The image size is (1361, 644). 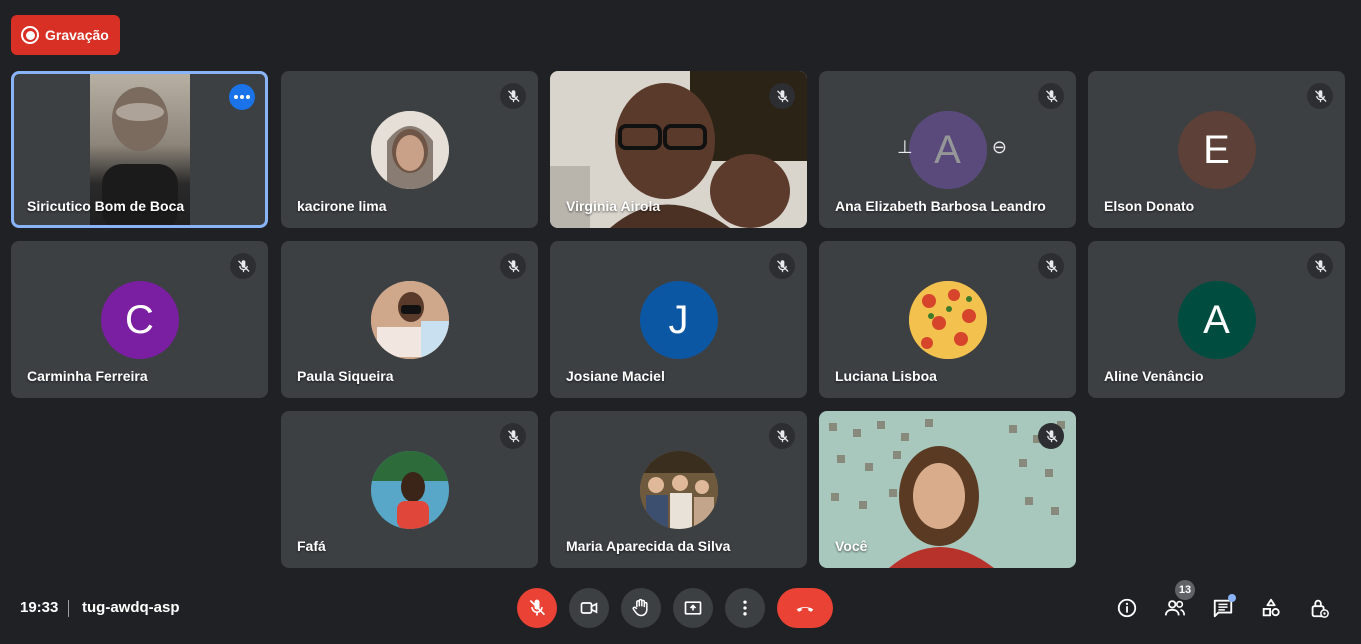 I want to click on present-screen-icon, so click(x=693, y=608).